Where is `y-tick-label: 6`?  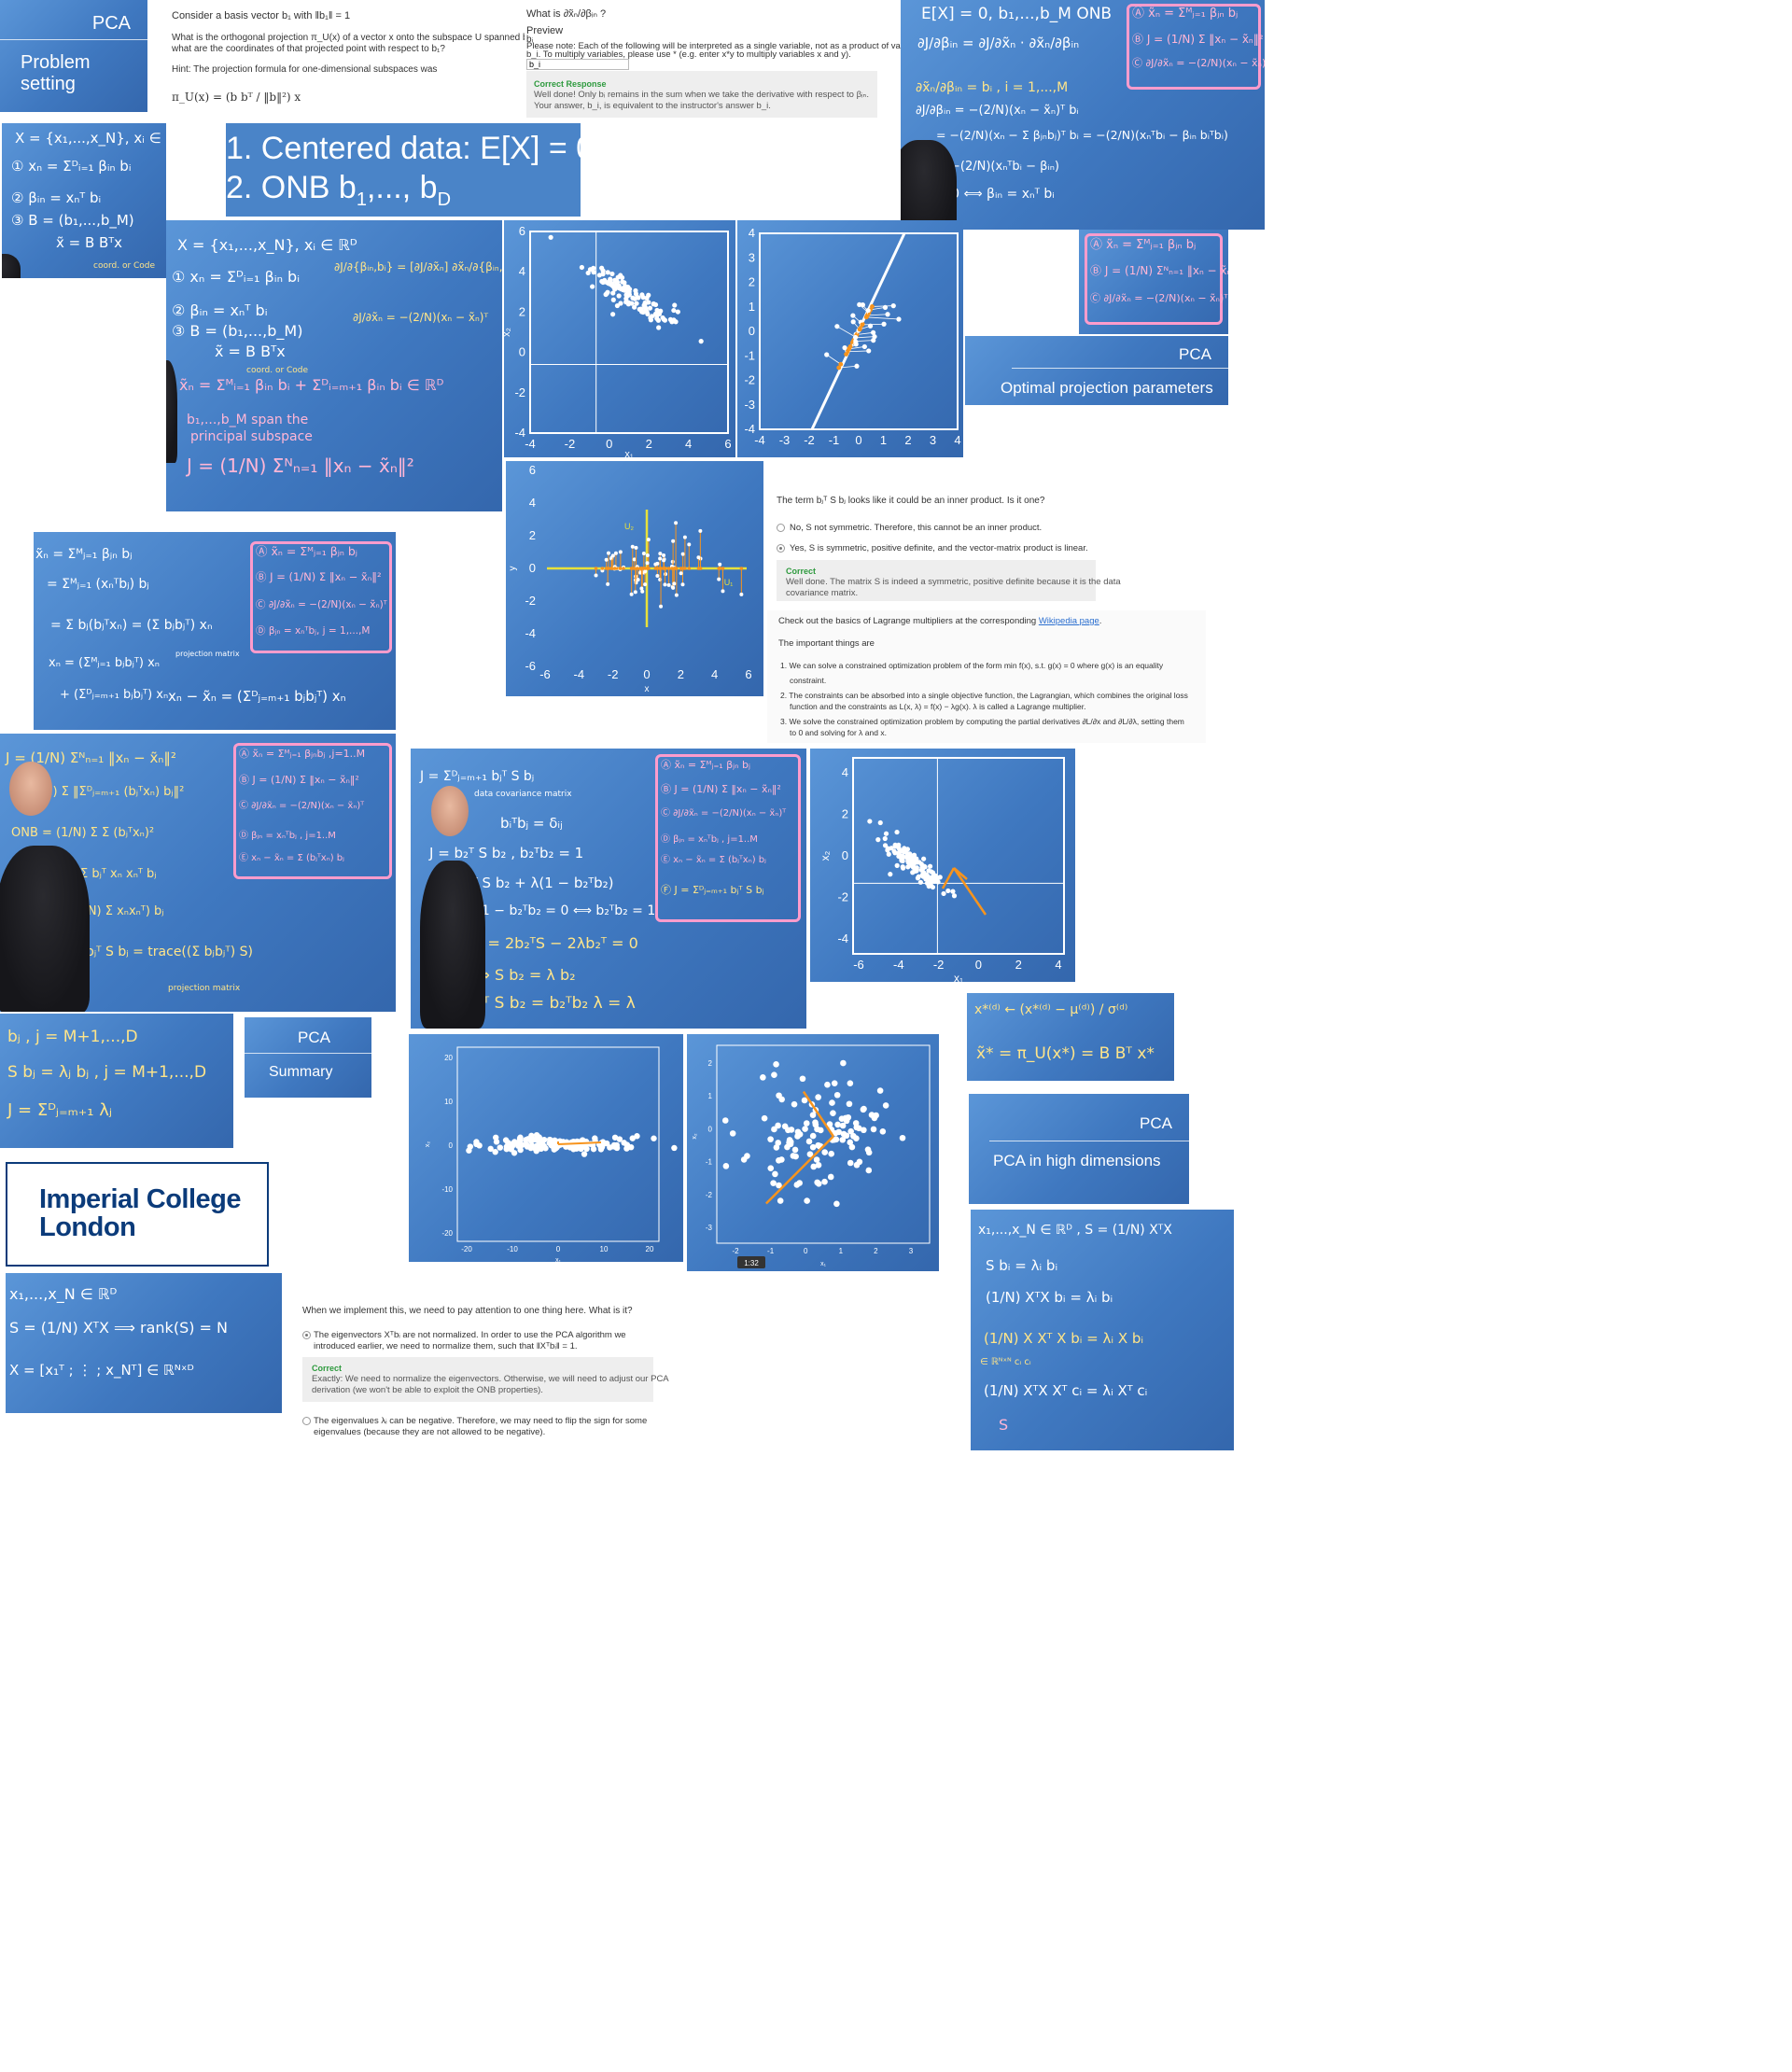 y-tick-label: 6 is located at coordinates (532, 470).